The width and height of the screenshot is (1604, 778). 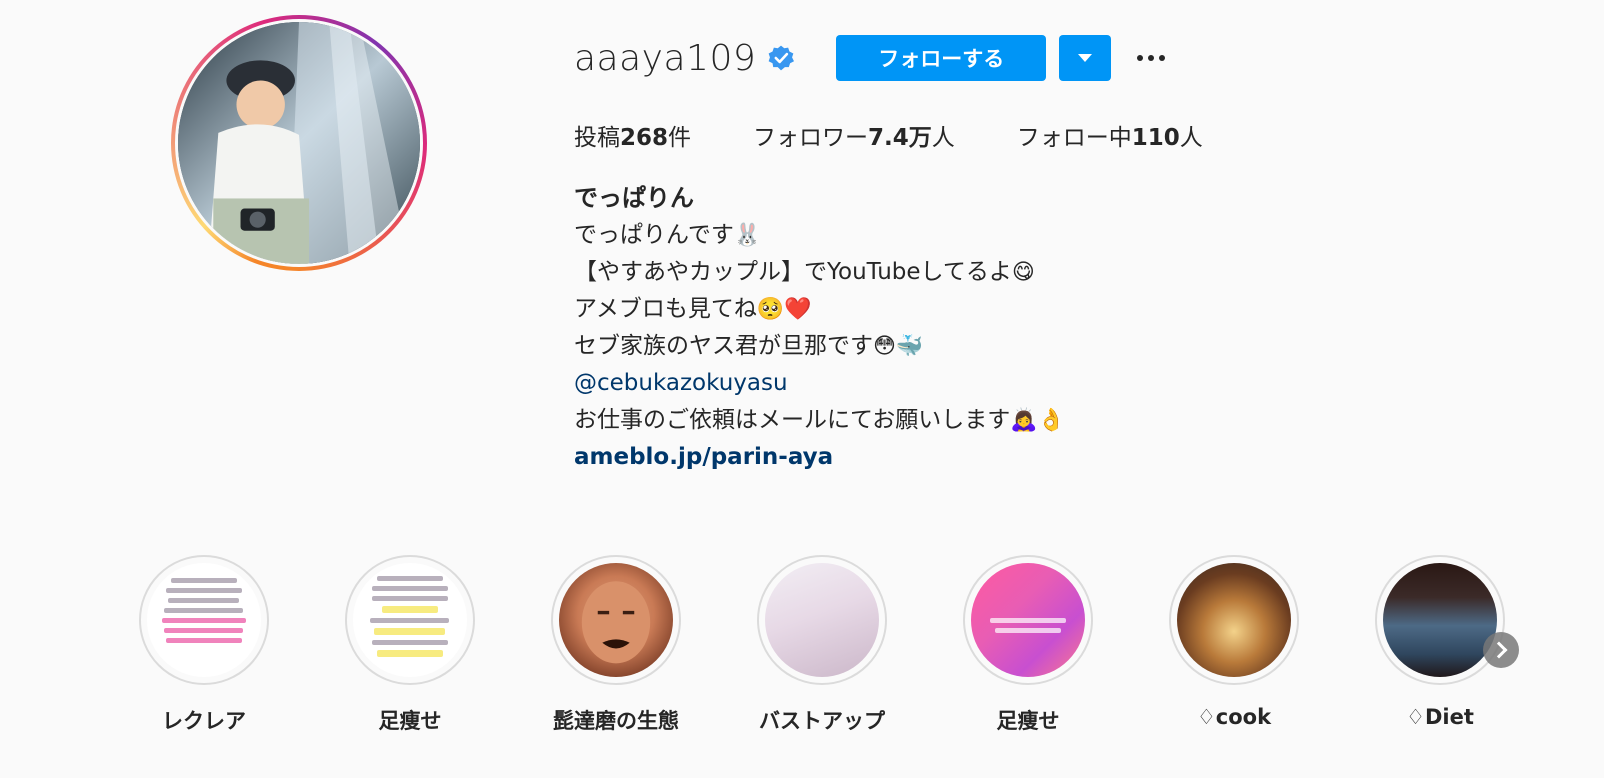 I want to click on yum-emoji-icon: 😋, so click(x=1023, y=272).